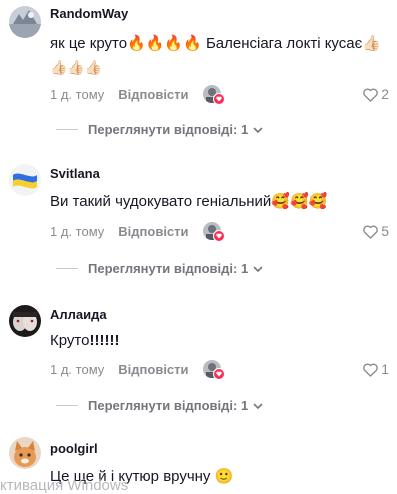  What do you see at coordinates (89, 13) in the screenshot?
I see `comment-username: RandomWay` at bounding box center [89, 13].